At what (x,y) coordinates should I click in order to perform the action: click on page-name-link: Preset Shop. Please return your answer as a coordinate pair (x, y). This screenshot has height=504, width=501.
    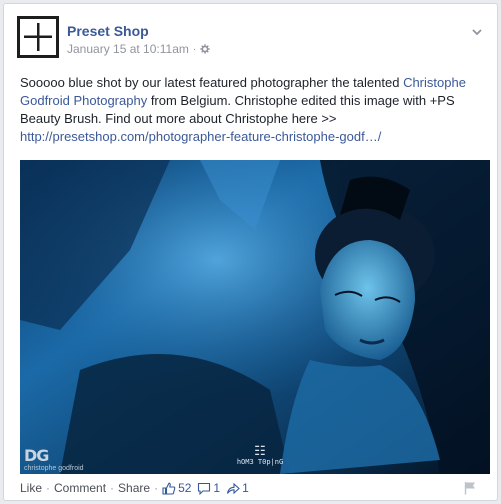
    Looking at the image, I should click on (108, 31).